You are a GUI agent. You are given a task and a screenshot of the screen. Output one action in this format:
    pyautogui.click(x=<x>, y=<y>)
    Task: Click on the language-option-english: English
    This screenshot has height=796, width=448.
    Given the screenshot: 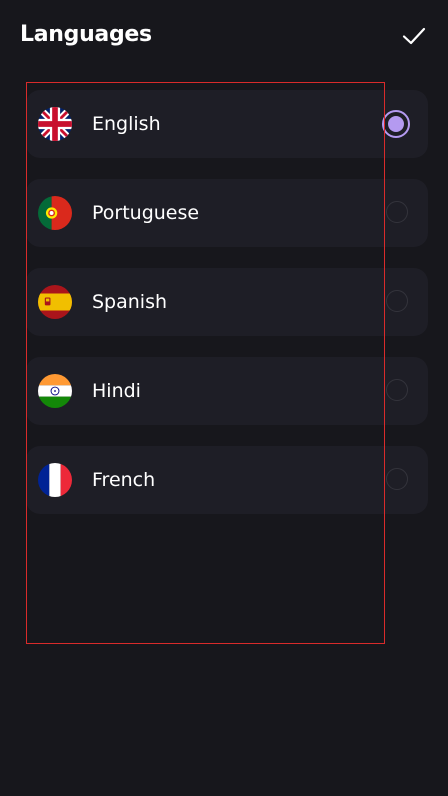 What is the action you would take?
    pyautogui.click(x=227, y=124)
    